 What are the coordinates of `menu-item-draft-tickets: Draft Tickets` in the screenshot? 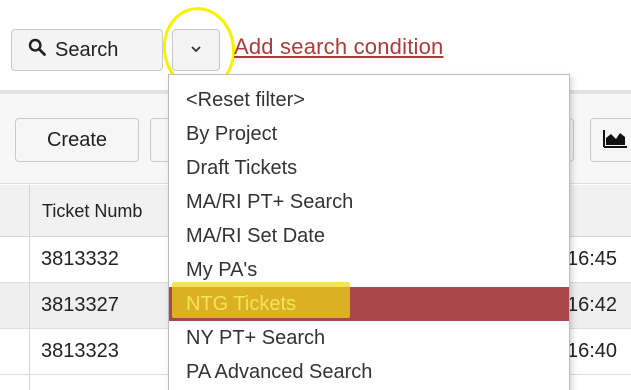 It's located at (369, 168).